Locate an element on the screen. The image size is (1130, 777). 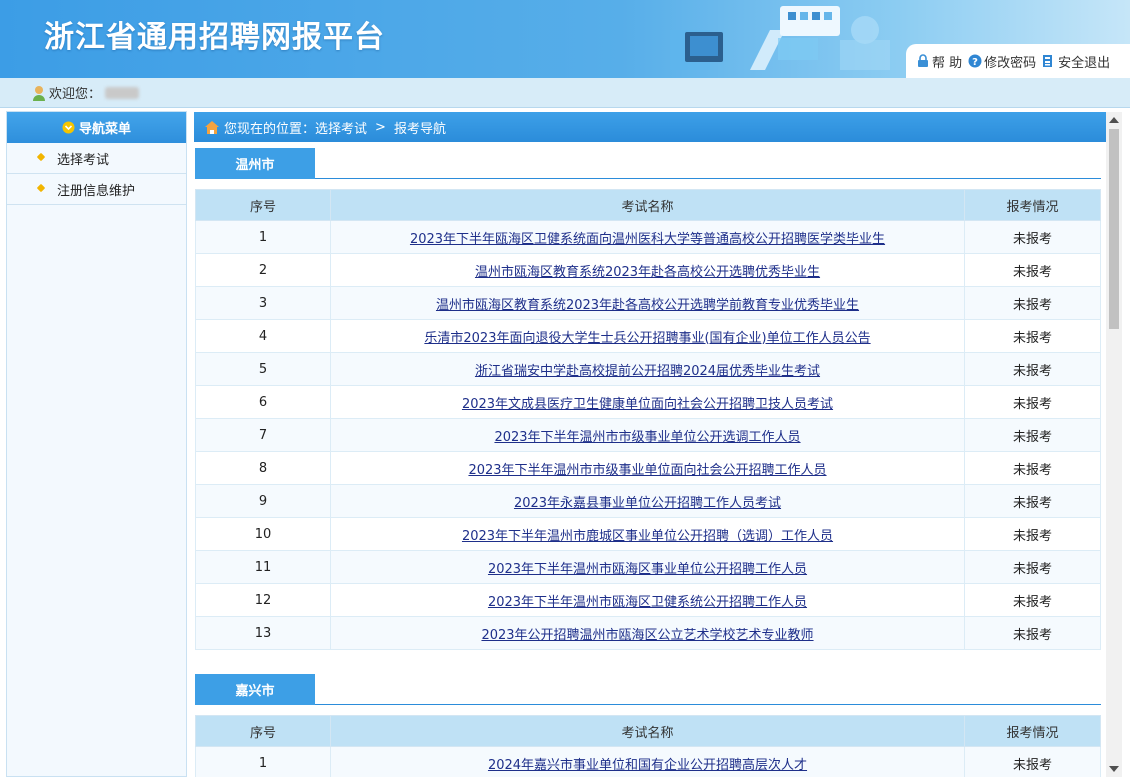
city-tab: 温州市 is located at coordinates (255, 163).